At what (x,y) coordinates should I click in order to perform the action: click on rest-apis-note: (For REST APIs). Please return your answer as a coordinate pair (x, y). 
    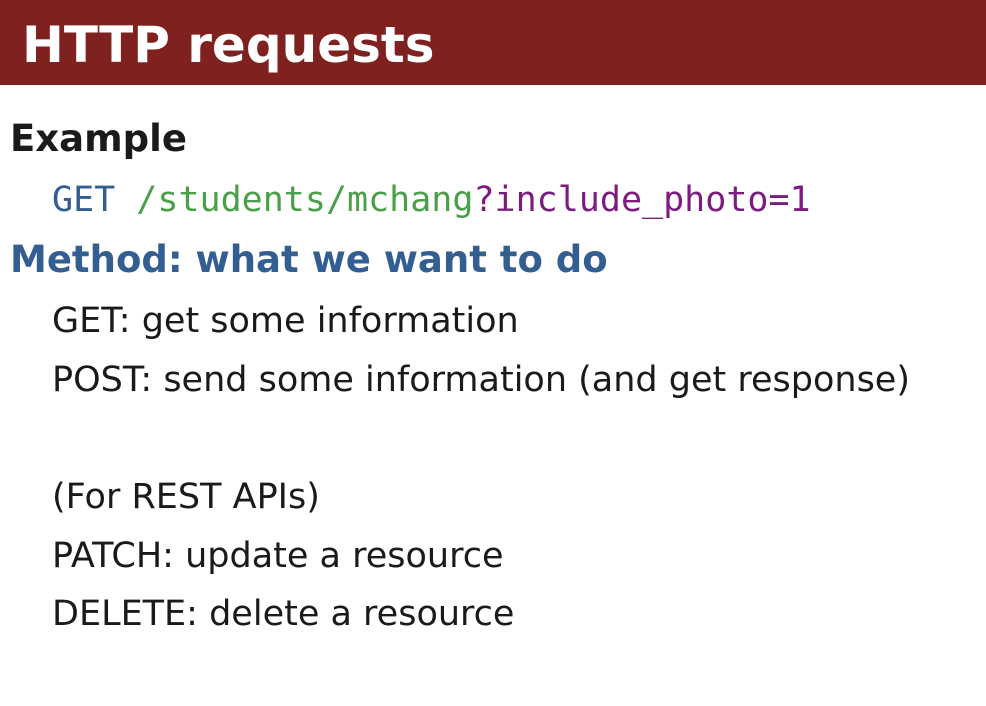
    Looking at the image, I should click on (186, 497).